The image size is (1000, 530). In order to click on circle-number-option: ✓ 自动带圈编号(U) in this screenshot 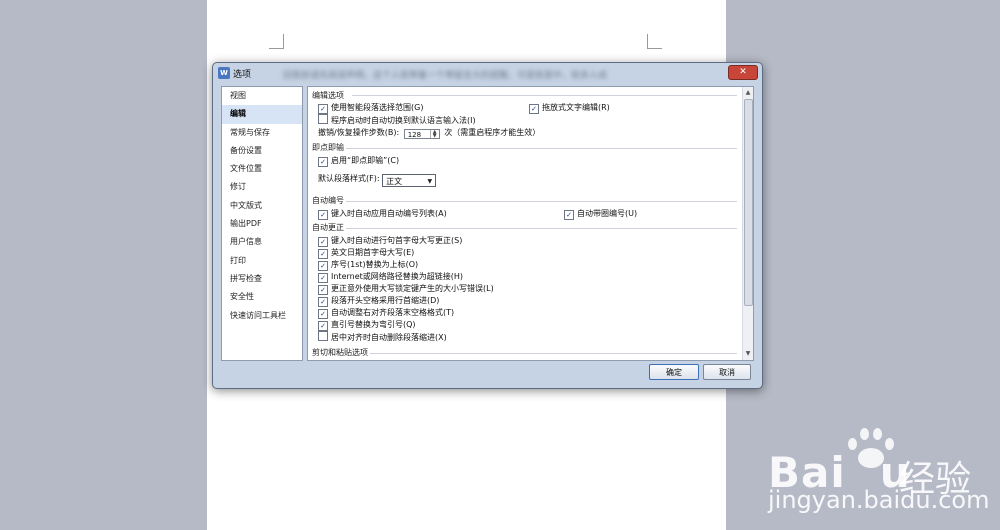, I will do `click(600, 214)`.